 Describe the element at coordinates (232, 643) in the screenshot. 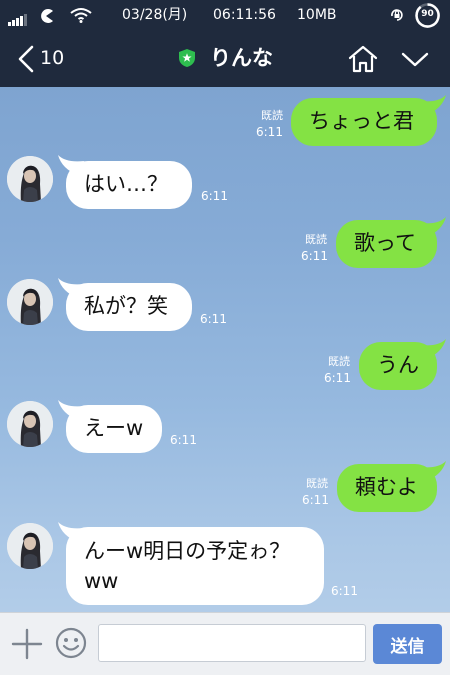

I see `message-input` at that location.